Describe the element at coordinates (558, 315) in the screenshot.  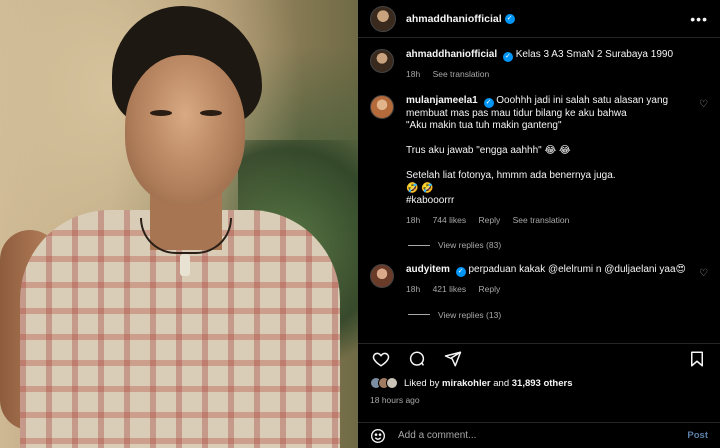
I see `view-replies-button: View replies (13)` at that location.